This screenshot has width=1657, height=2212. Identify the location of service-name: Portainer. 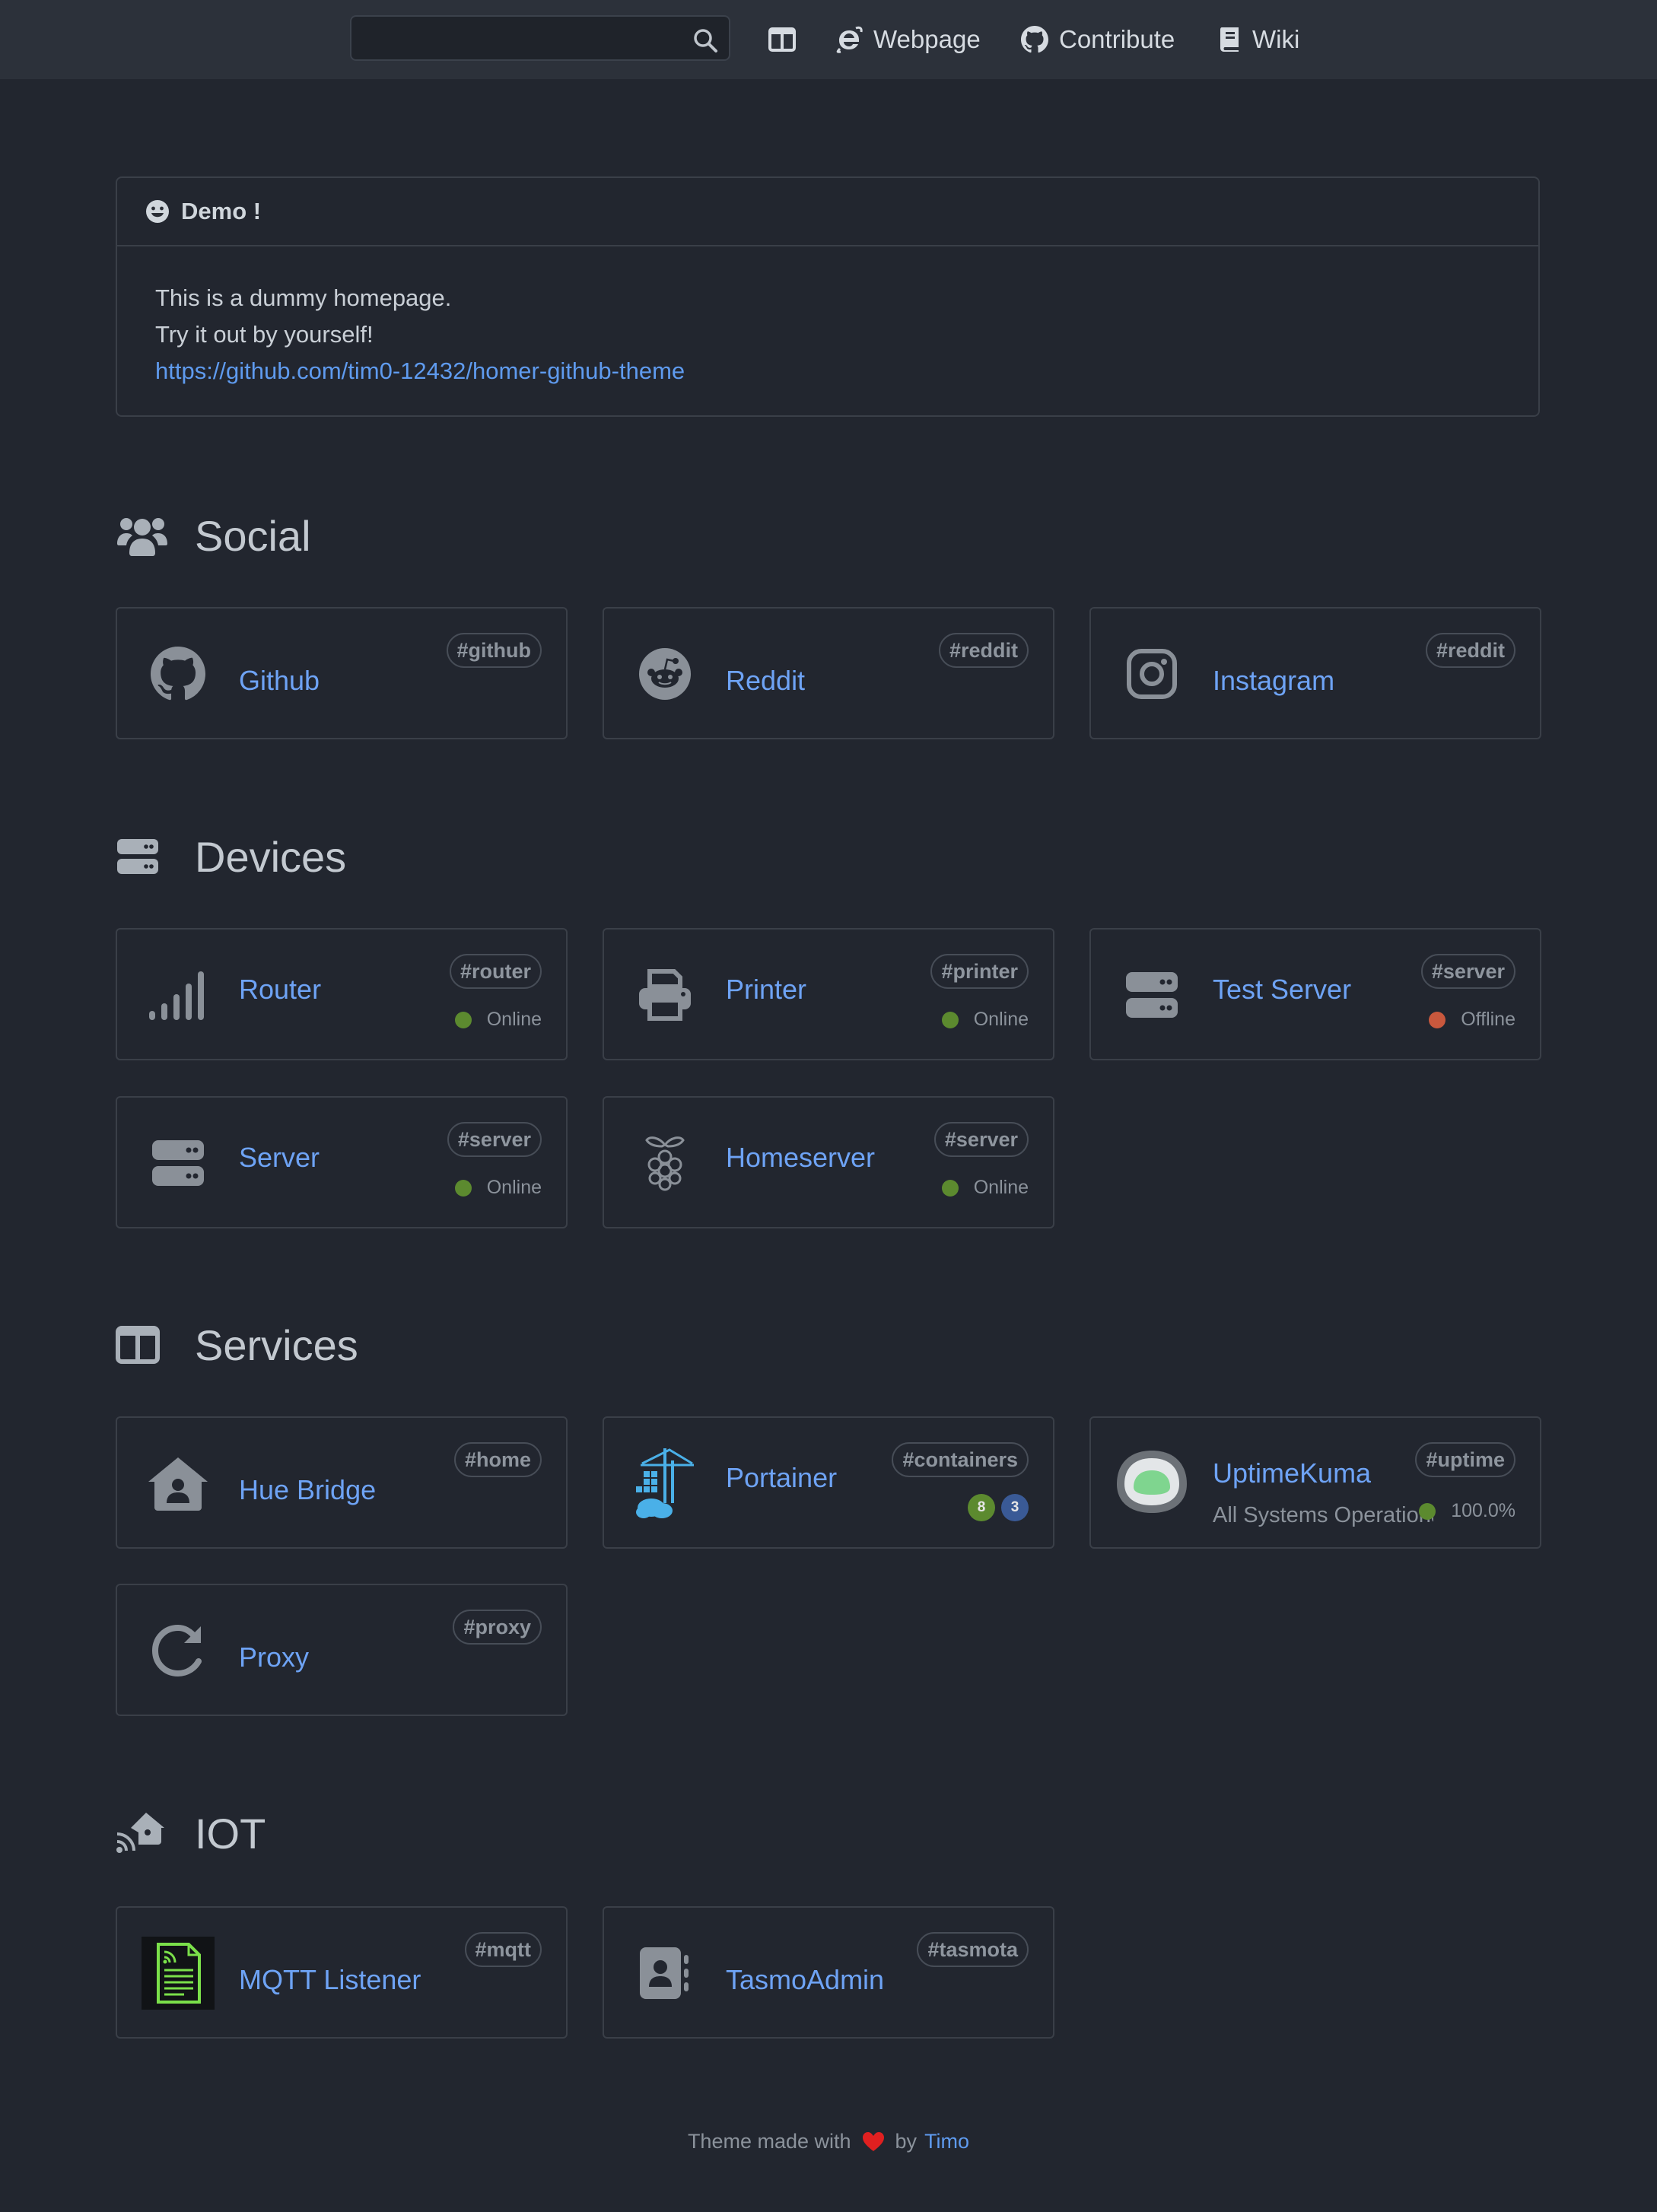
(782, 1478).